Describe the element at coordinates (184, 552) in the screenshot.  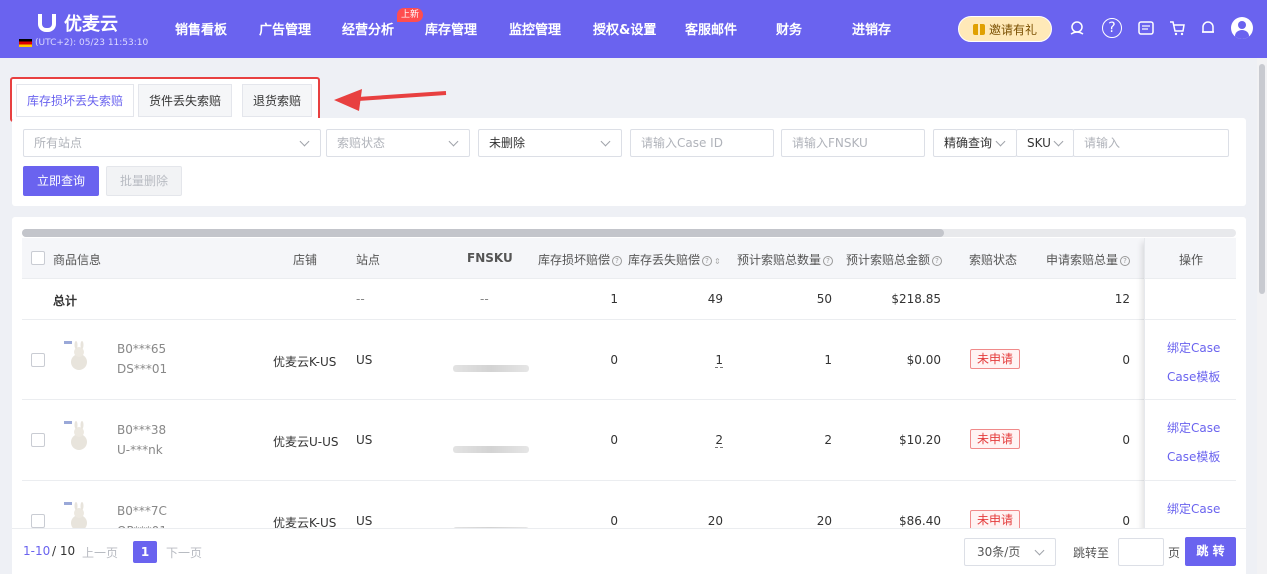
I see `next-page-button: 下一页` at that location.